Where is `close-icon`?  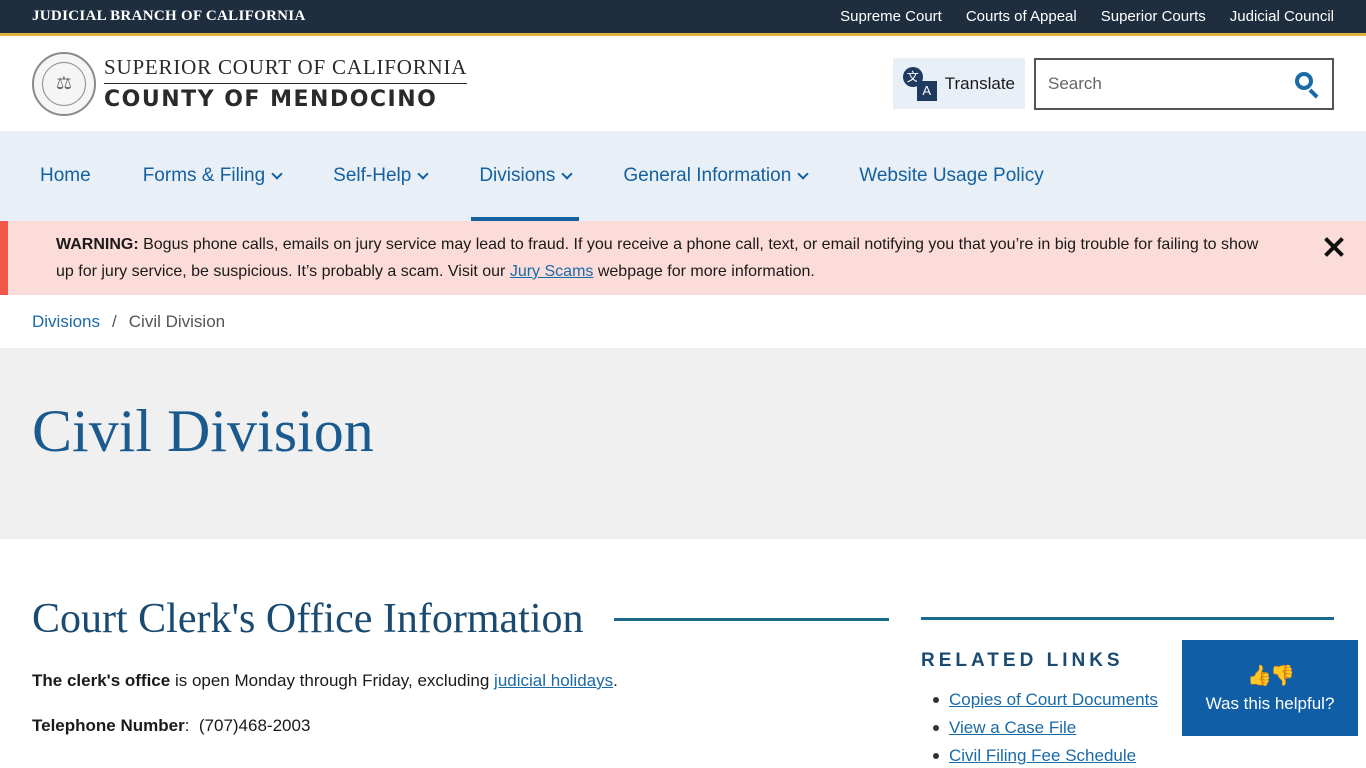
close-icon is located at coordinates (1334, 247).